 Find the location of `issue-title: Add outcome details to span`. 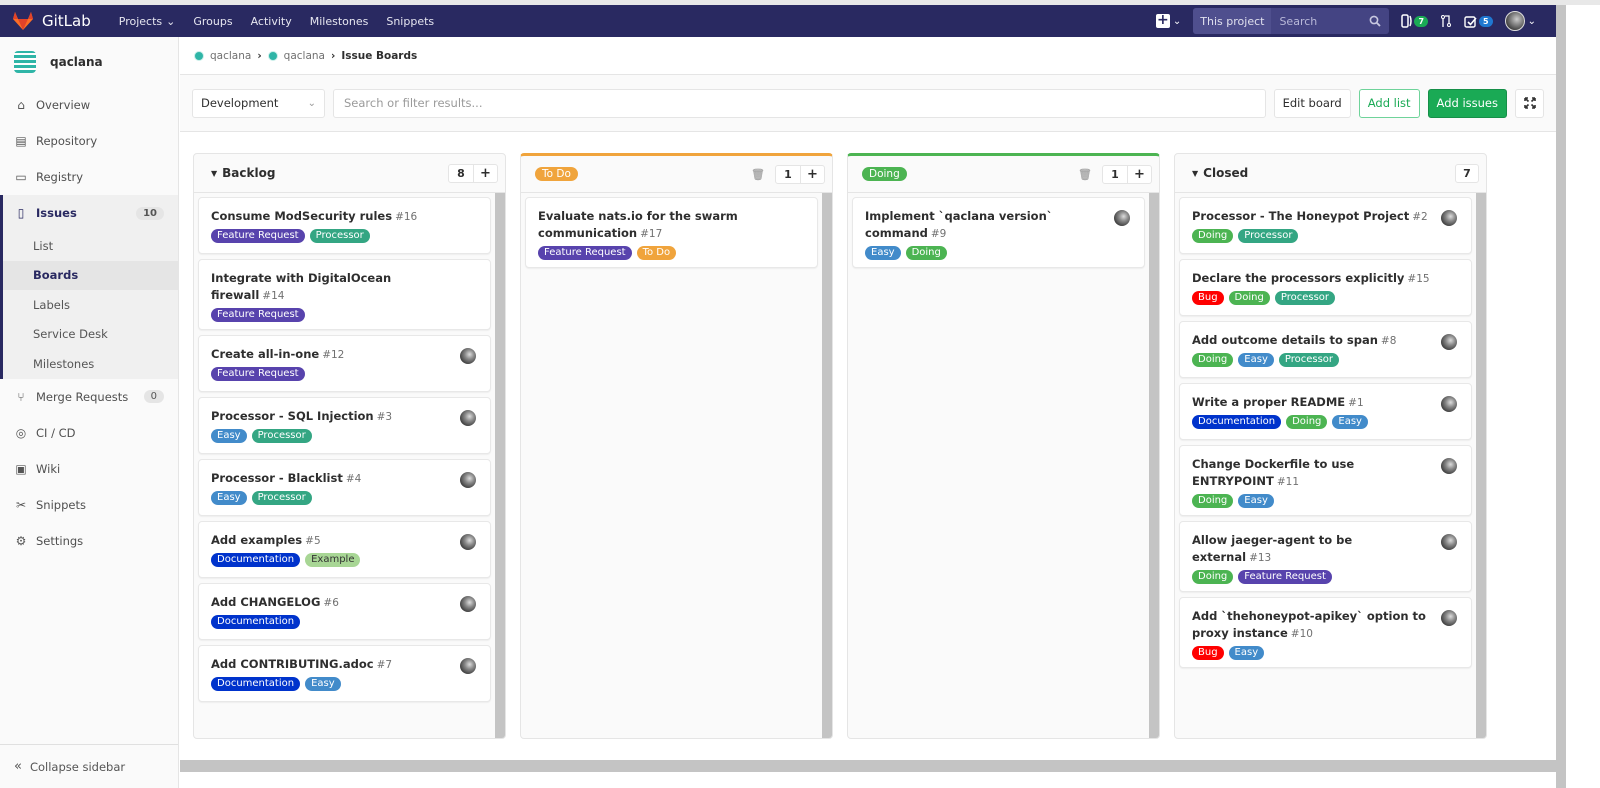

issue-title: Add outcome details to span is located at coordinates (1285, 340).